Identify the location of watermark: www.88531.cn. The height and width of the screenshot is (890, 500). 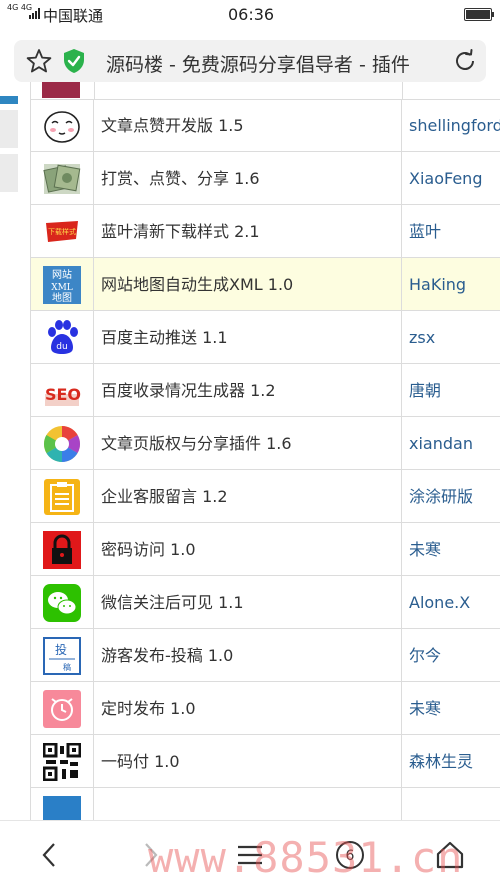
(306, 857).